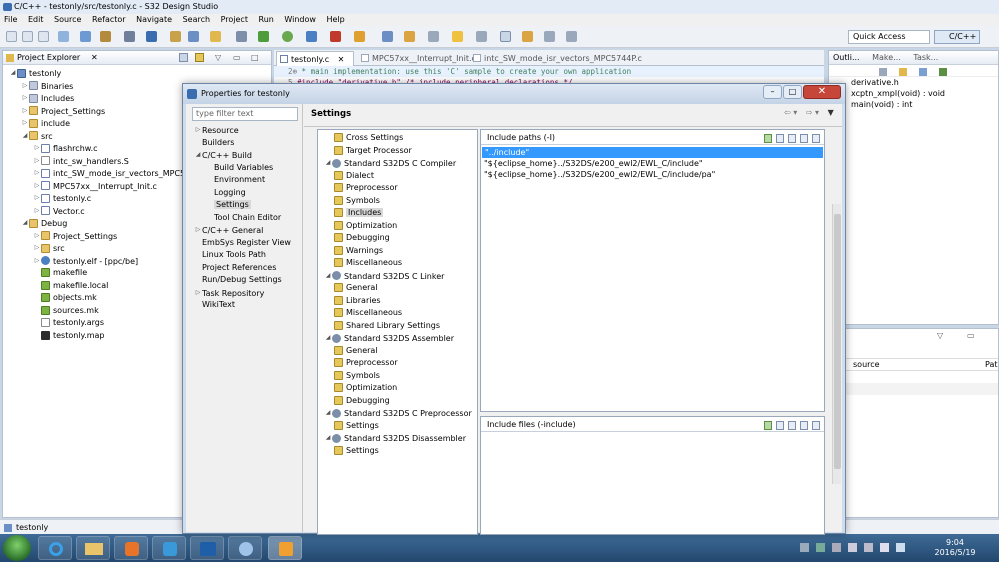 This screenshot has width=999, height=562. What do you see at coordinates (991, 365) in the screenshot?
I see `column-path: Pat` at bounding box center [991, 365].